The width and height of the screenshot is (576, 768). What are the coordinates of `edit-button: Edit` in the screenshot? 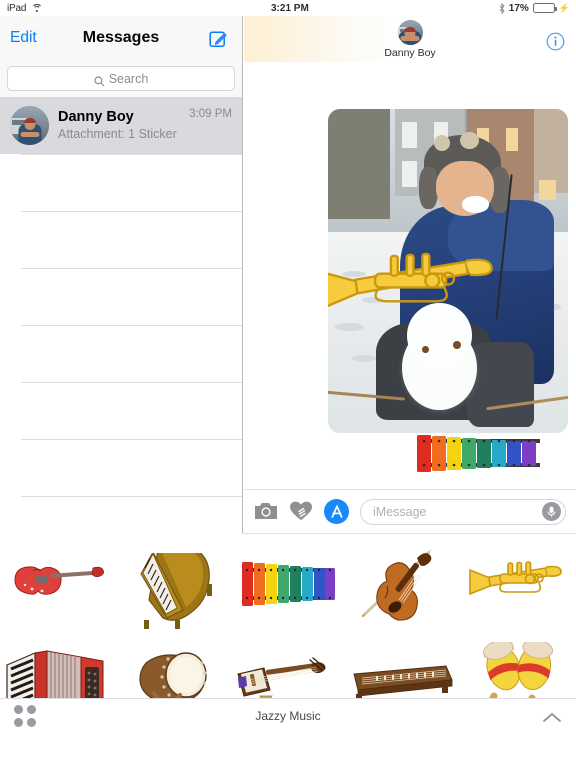 It's located at (23, 38).